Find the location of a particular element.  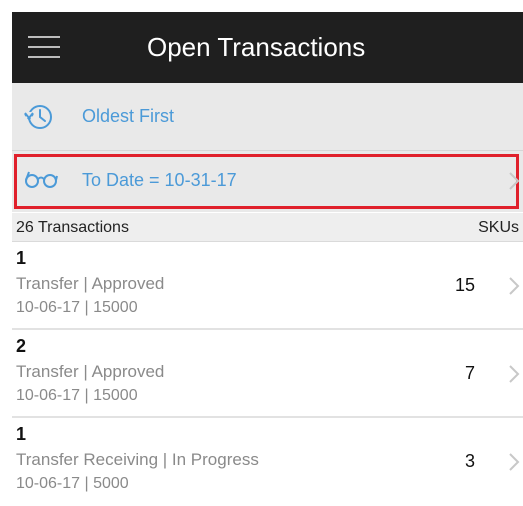

hamburger-menu-icon is located at coordinates (46, 47).